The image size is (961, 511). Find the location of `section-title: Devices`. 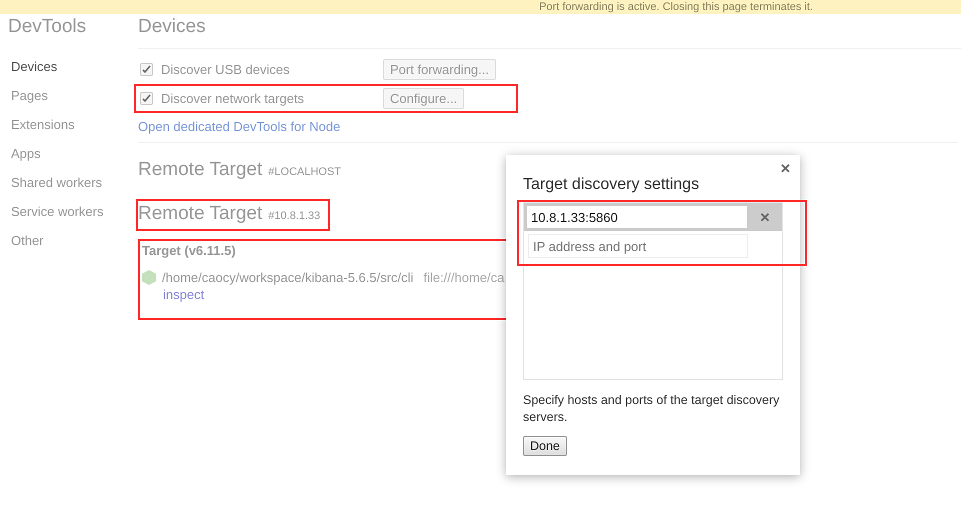

section-title: Devices is located at coordinates (549, 32).